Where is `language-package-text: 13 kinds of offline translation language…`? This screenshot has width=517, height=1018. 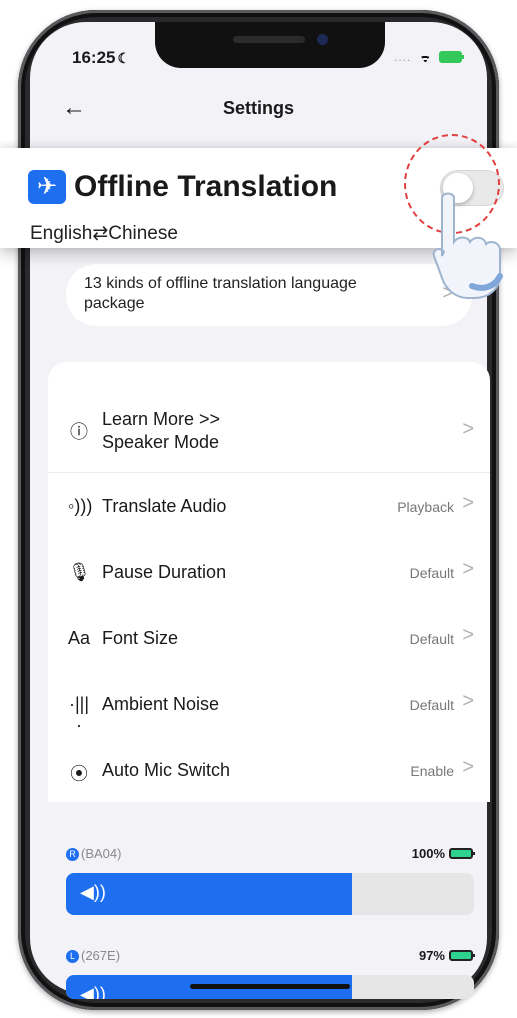
language-package-text: 13 kinds of offline translation language… is located at coordinates (220, 293).